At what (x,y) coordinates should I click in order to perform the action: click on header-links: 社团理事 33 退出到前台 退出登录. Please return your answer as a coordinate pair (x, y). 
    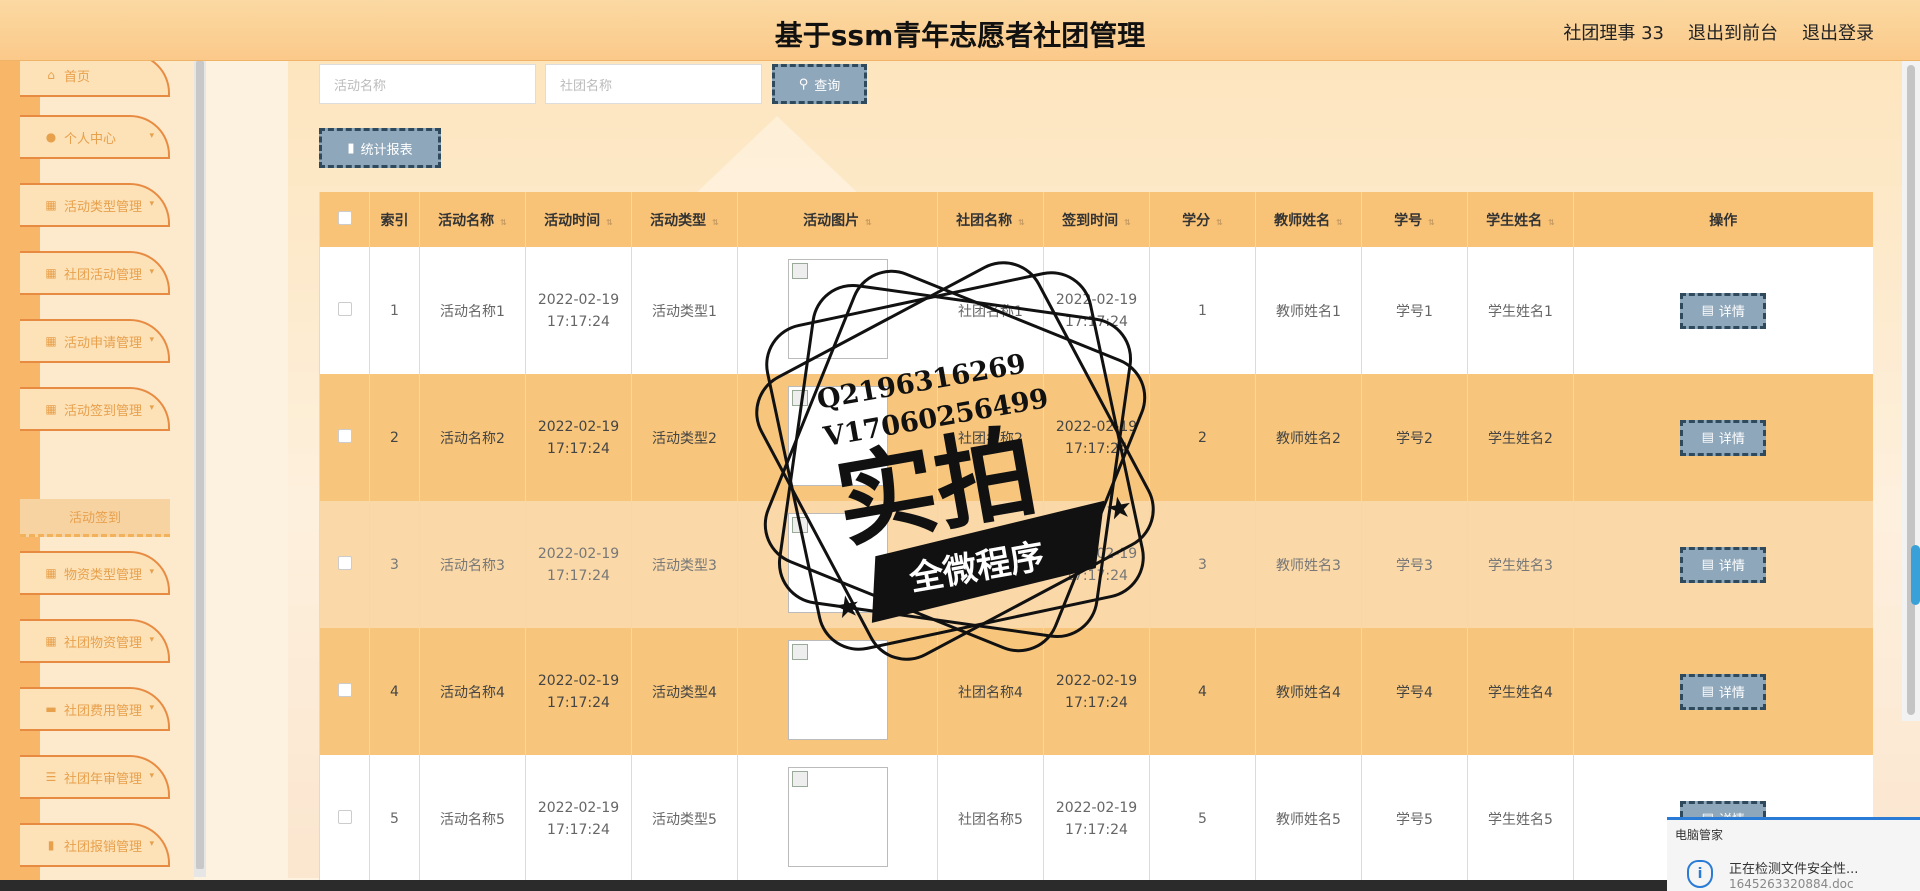
    Looking at the image, I should click on (1718, 32).